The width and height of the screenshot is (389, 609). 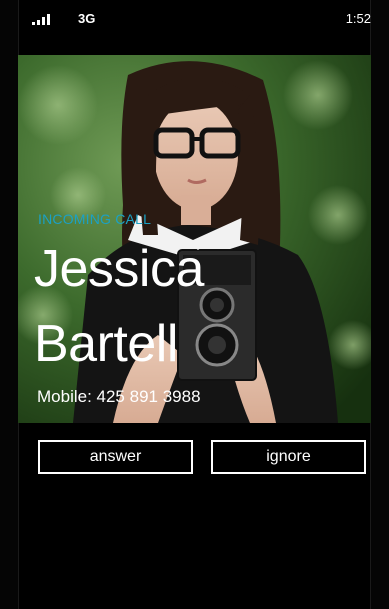 What do you see at coordinates (119, 396) in the screenshot?
I see `caller-number: Mobile: 425 891 3988` at bounding box center [119, 396].